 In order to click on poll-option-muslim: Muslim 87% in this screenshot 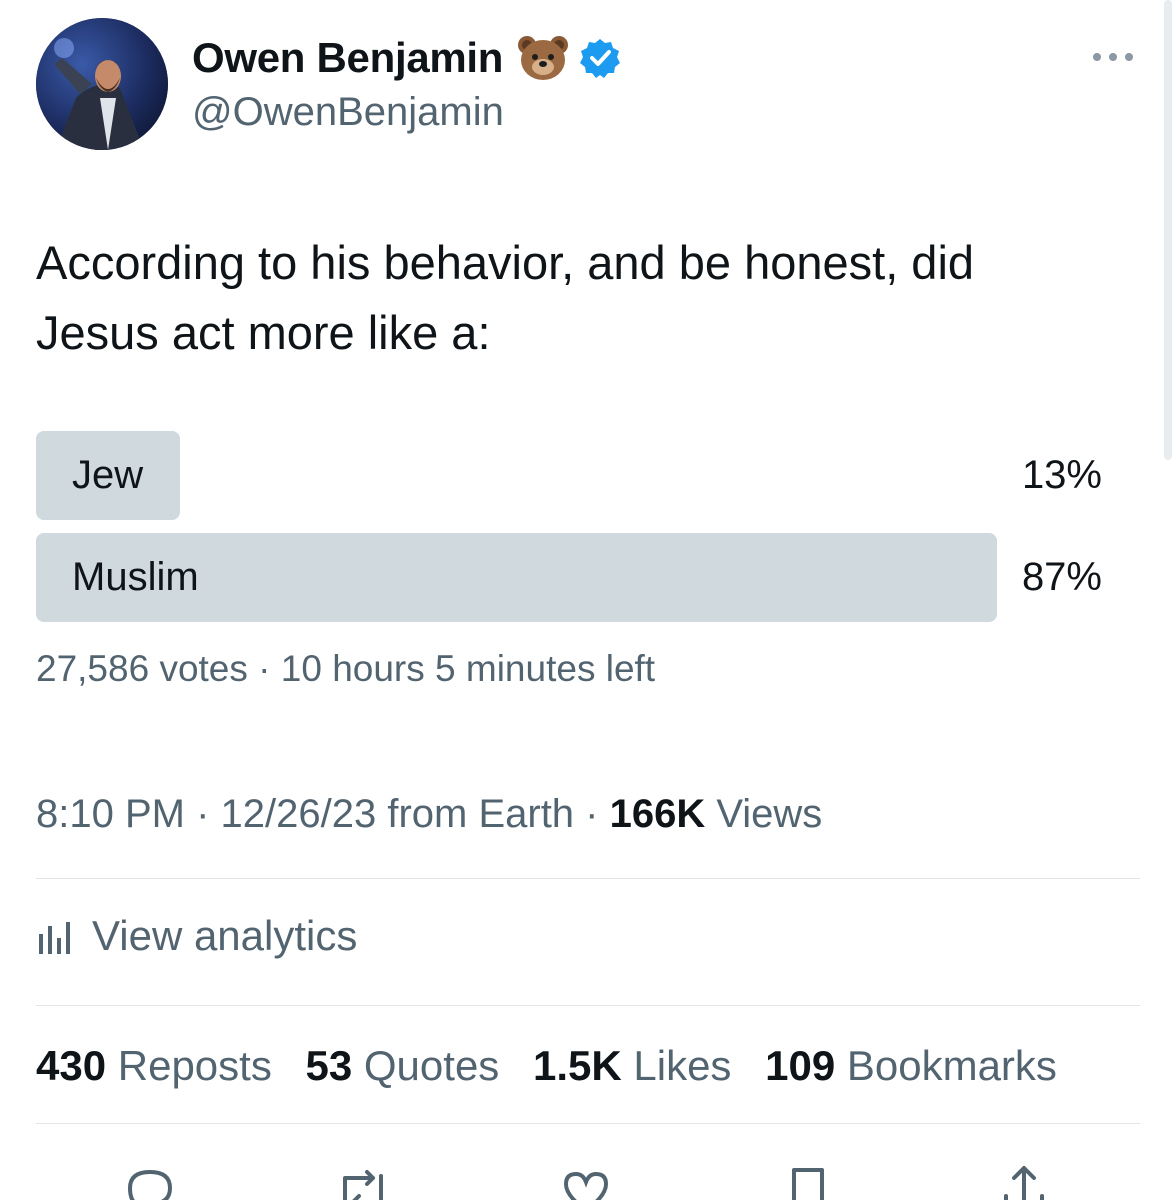, I will do `click(571, 577)`.